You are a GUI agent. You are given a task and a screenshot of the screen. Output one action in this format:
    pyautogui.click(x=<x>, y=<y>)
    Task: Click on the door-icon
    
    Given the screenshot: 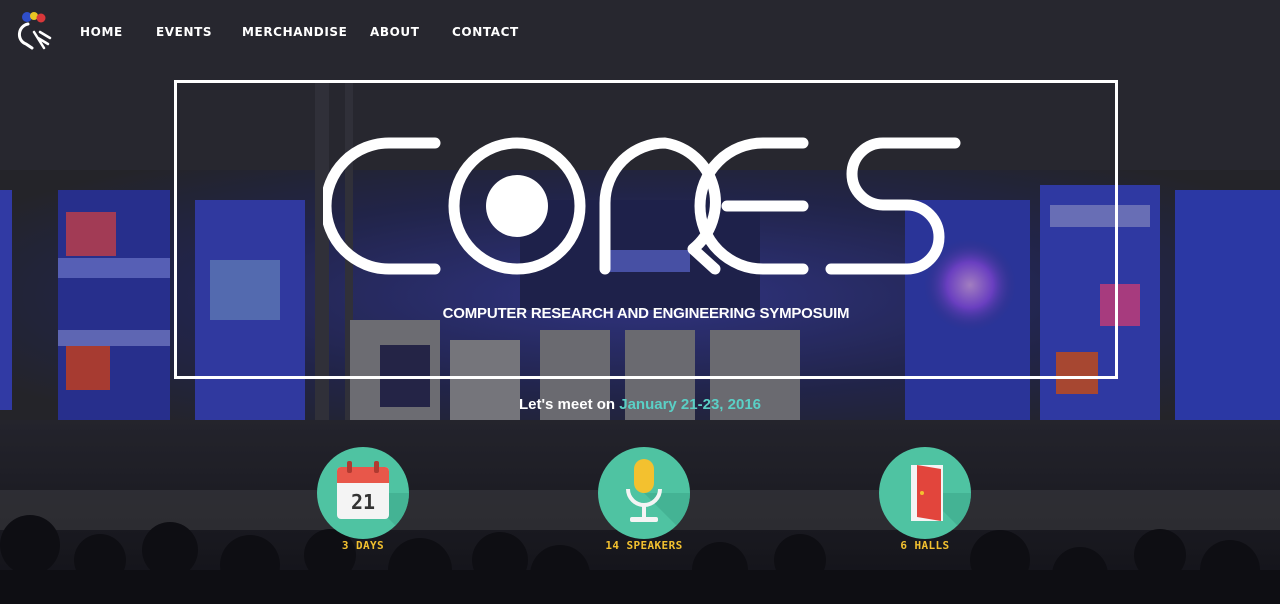 What is the action you would take?
    pyautogui.click(x=941, y=502)
    